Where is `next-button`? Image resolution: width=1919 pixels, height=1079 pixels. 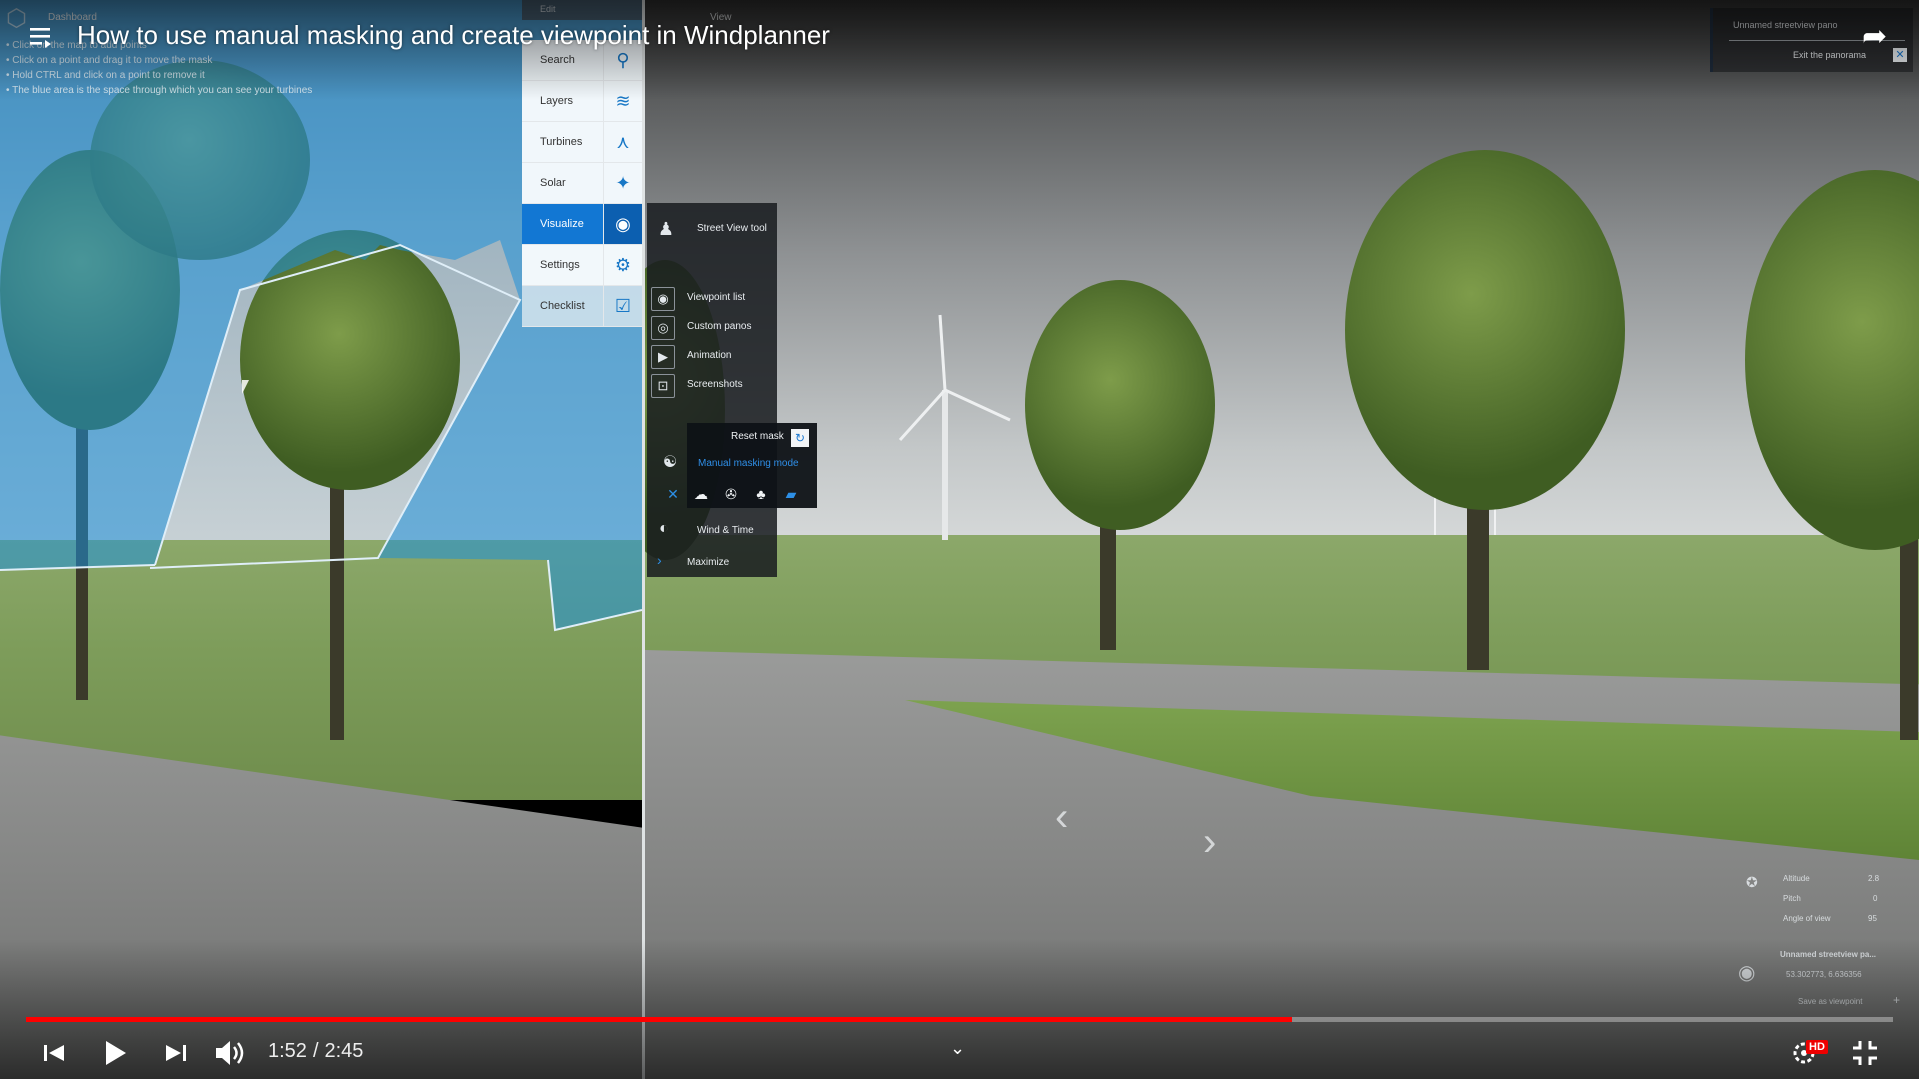
next-button is located at coordinates (175, 1053).